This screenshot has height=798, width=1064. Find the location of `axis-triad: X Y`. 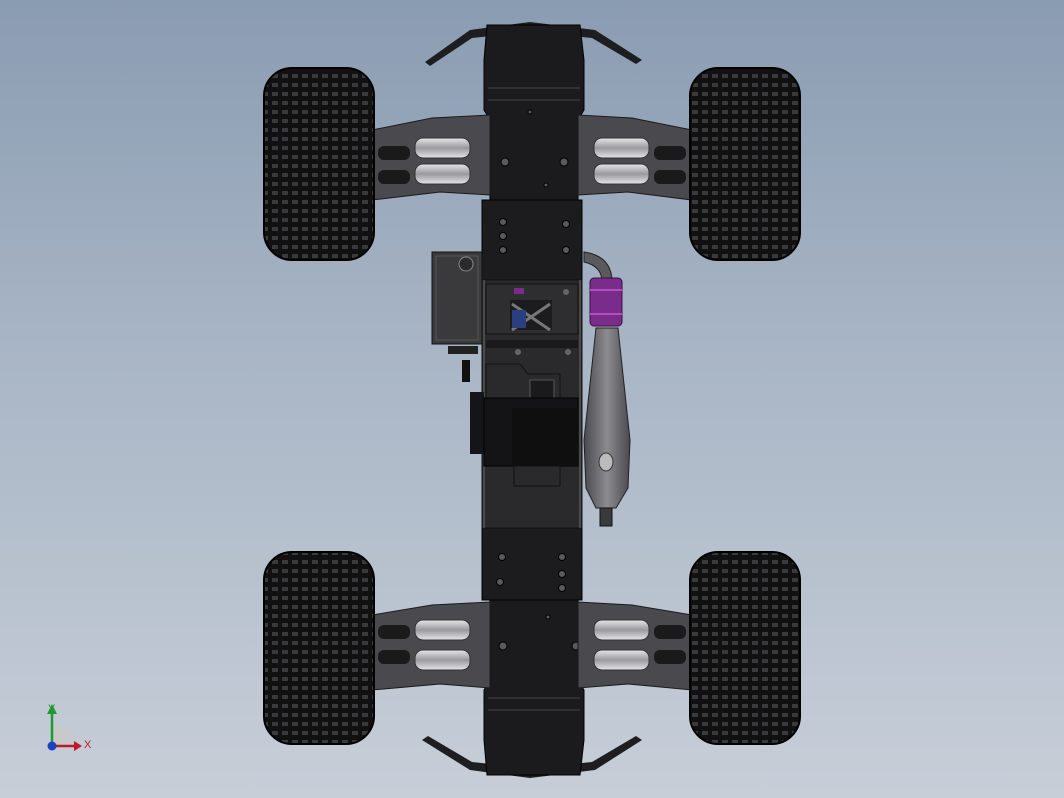

axis-triad: X Y is located at coordinates (69, 727).